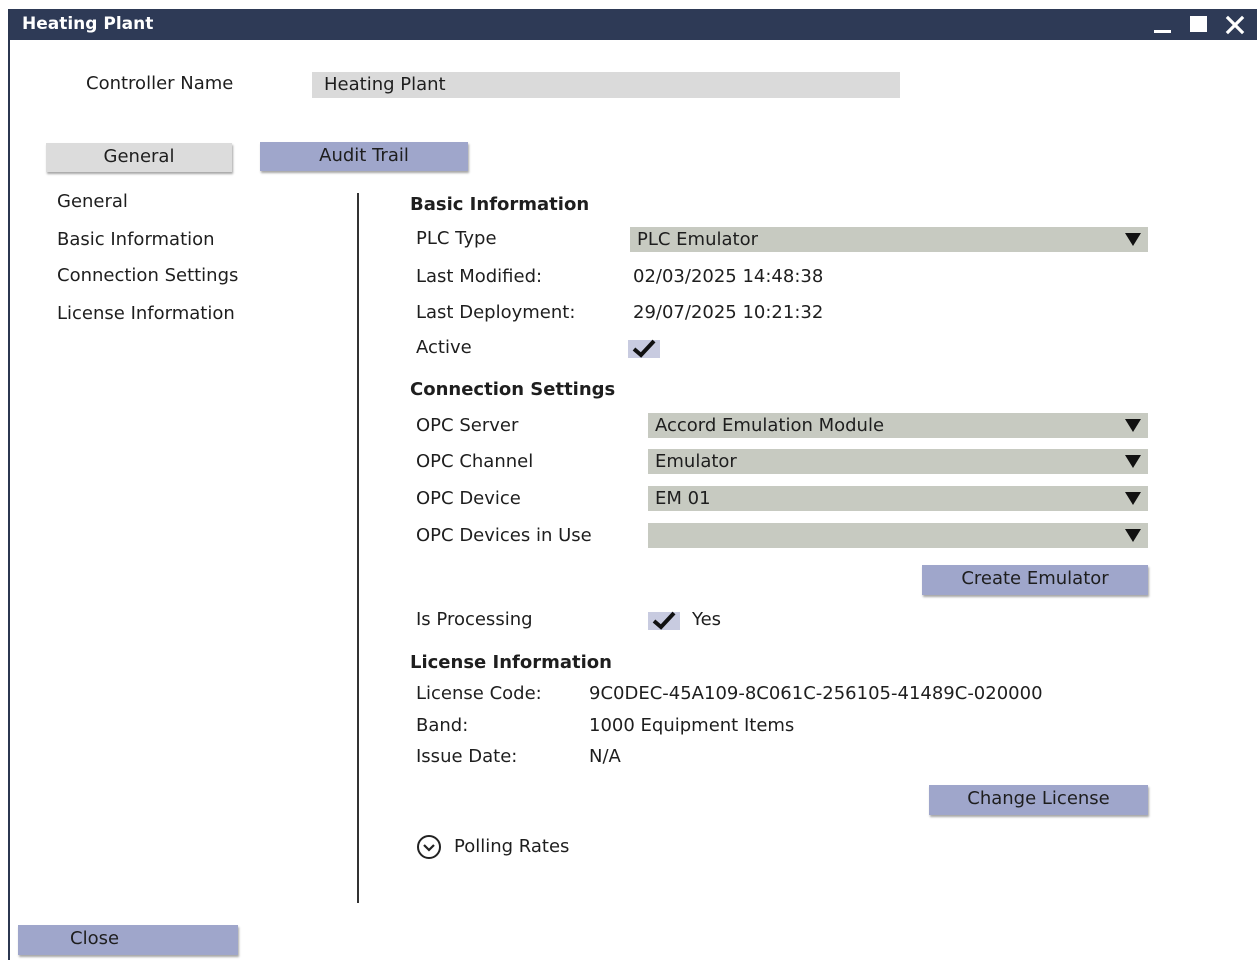 The width and height of the screenshot is (1257, 960). Describe the element at coordinates (1235, 24) in the screenshot. I see `close-icon` at that location.